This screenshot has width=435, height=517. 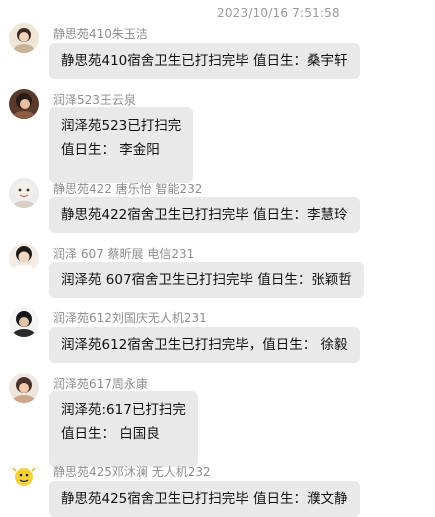 I want to click on message-text: 静思苑425宿舍卫生已打扫完毕 值日生：濮文静, so click(x=204, y=499).